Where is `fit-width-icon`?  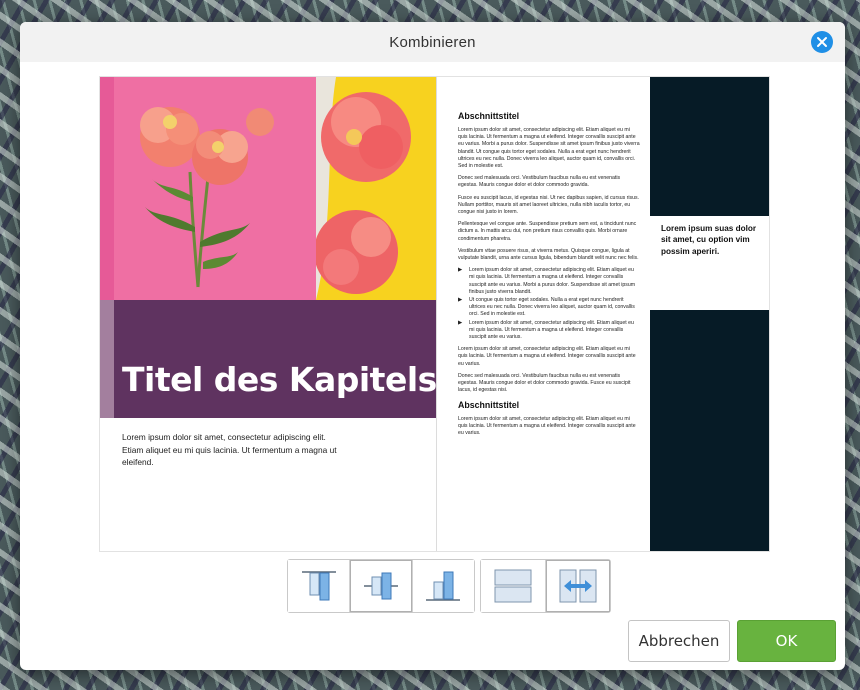 fit-width-icon is located at coordinates (578, 586).